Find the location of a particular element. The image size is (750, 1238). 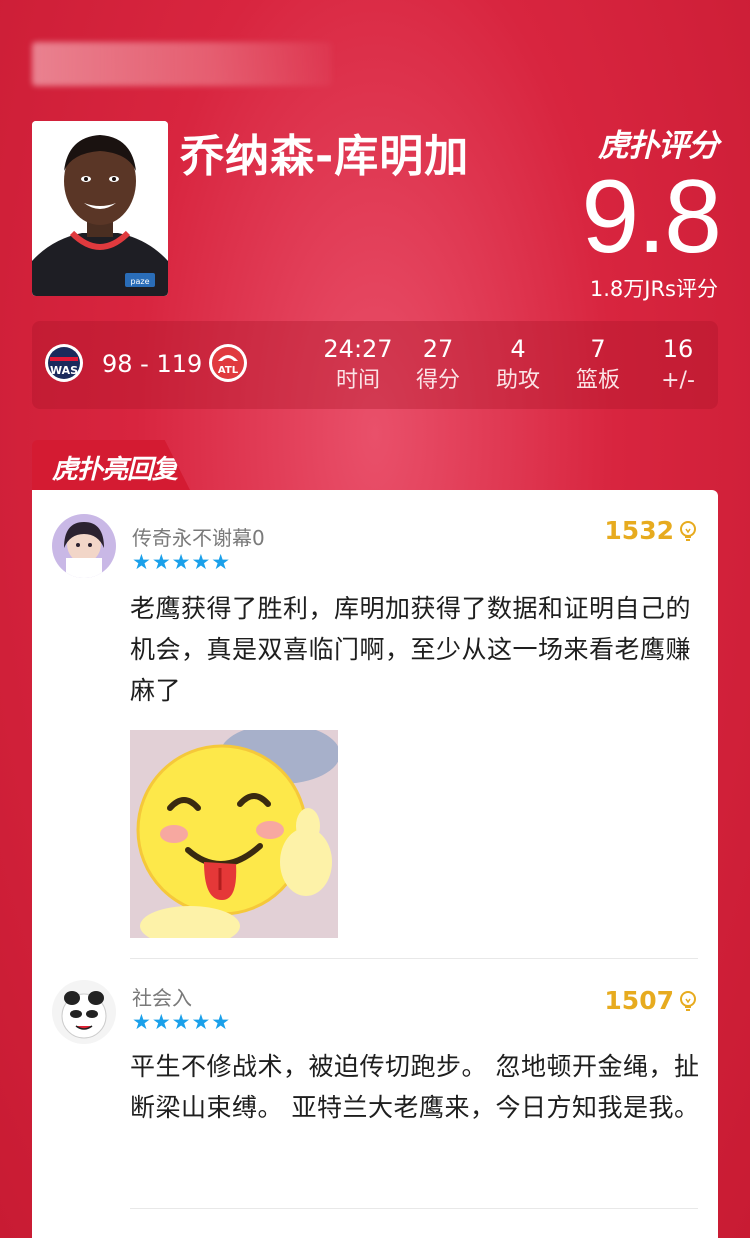

stat-label: 时间 is located at coordinates (357, 380).